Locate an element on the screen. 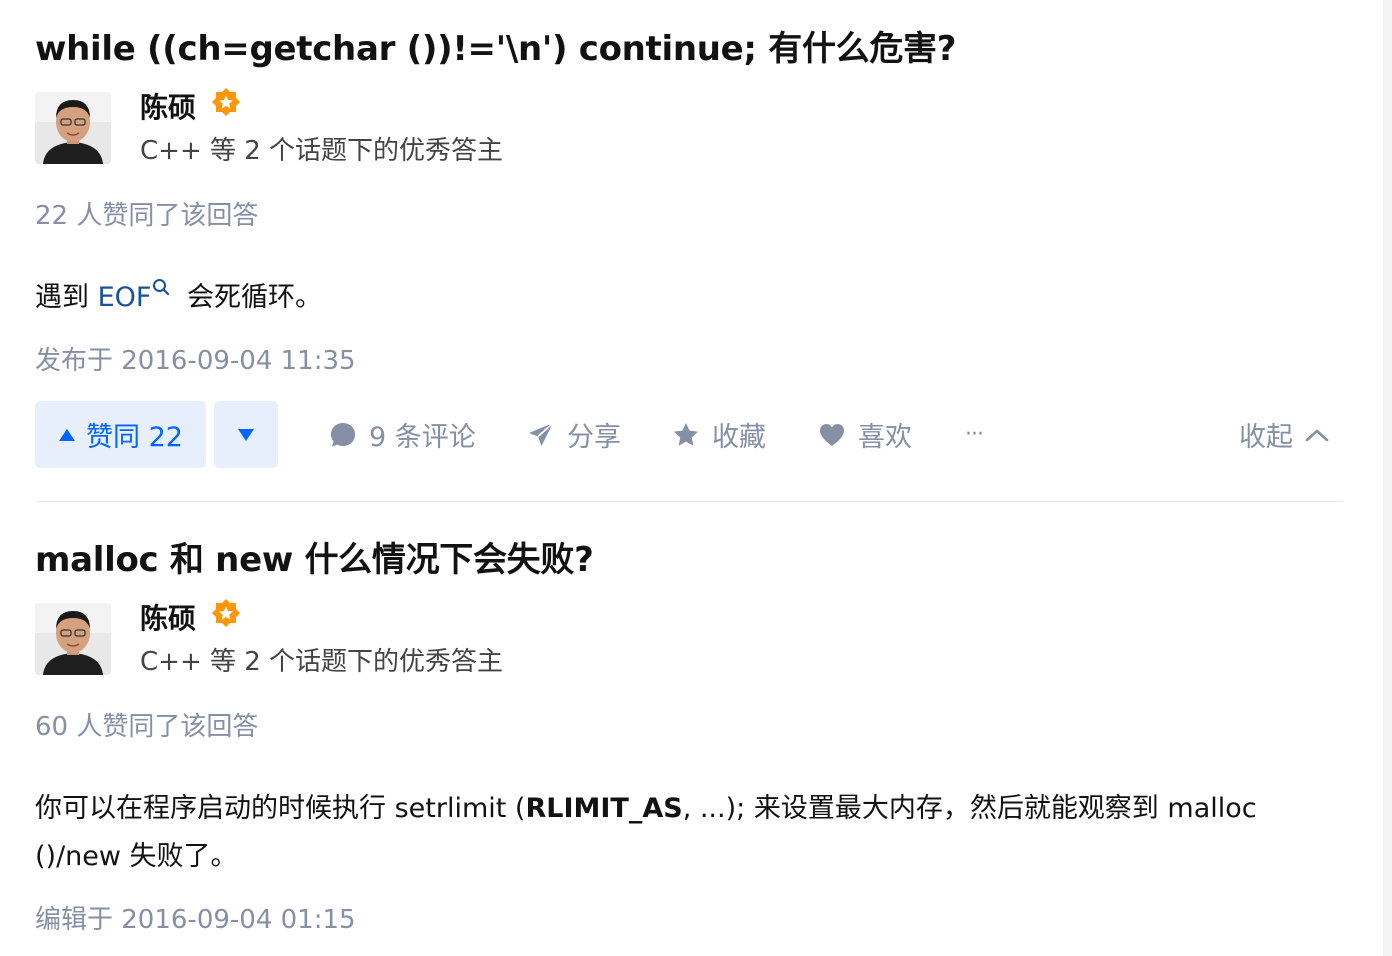 The height and width of the screenshot is (956, 1392). edit-time: 编辑于 2016-09-04 01:15 is located at coordinates (195, 917).